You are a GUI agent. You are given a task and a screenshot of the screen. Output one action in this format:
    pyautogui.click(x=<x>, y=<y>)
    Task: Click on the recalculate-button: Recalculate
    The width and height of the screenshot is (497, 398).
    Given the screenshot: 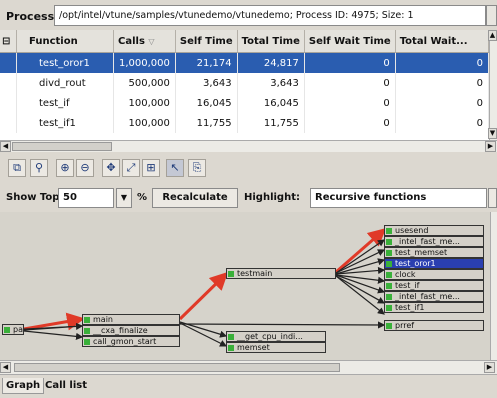 What is the action you would take?
    pyautogui.click(x=195, y=198)
    